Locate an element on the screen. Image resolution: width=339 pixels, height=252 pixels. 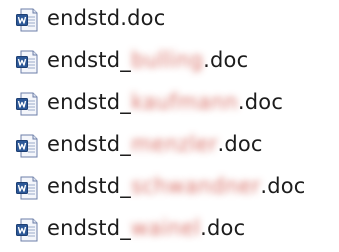
redacted-name: schwandner is located at coordinates (195, 186).